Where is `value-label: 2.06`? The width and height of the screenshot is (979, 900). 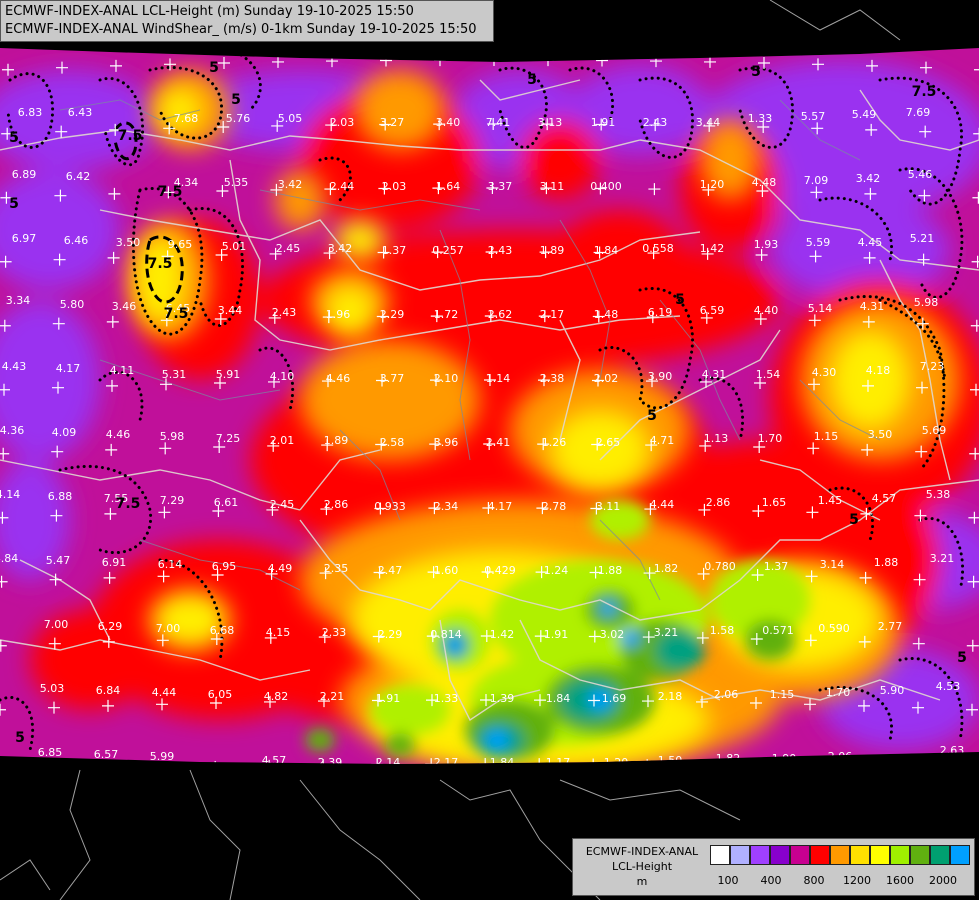 value-label: 2.06 is located at coordinates (726, 694).